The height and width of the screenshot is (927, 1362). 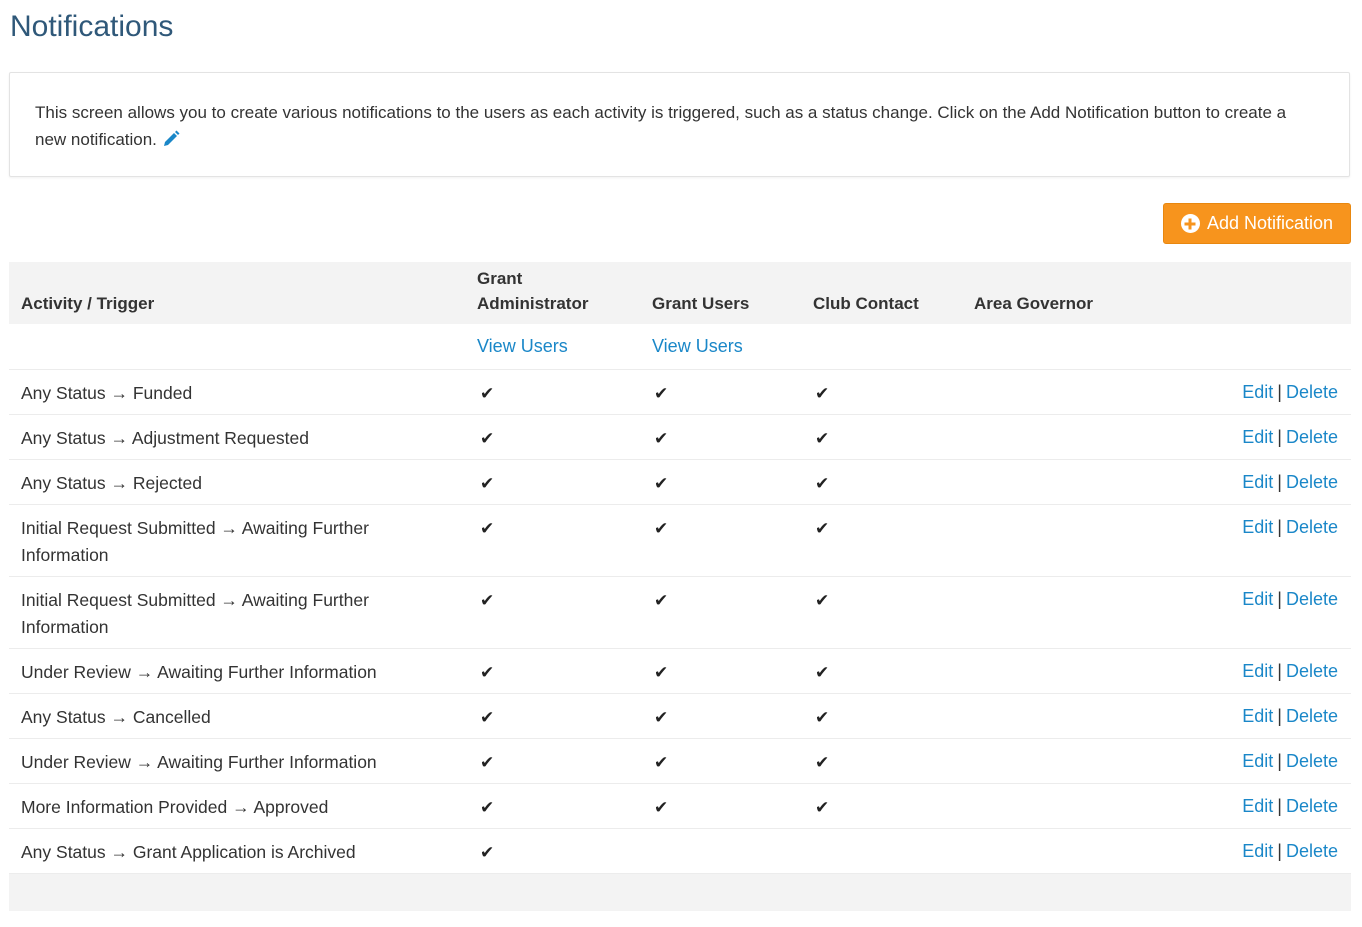 I want to click on add-notification-label: Add Notification, so click(x=1270, y=223).